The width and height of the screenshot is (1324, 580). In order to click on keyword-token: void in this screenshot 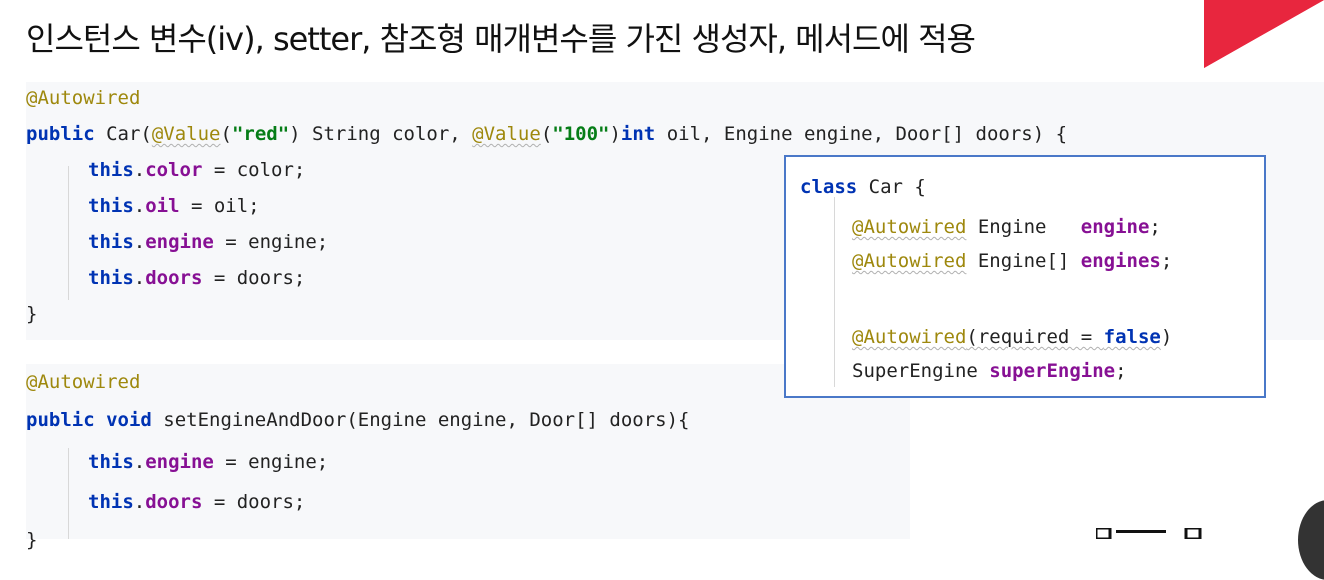, I will do `click(129, 420)`.